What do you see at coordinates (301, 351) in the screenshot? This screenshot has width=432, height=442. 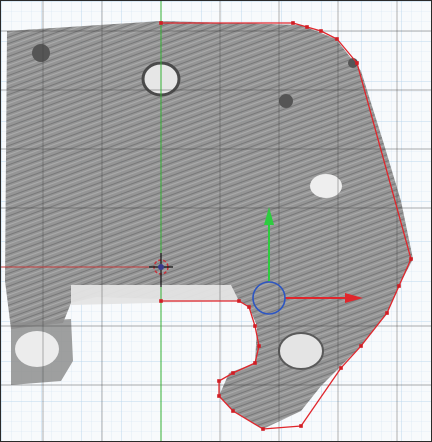 I see `sketch-hole-bottom` at bounding box center [301, 351].